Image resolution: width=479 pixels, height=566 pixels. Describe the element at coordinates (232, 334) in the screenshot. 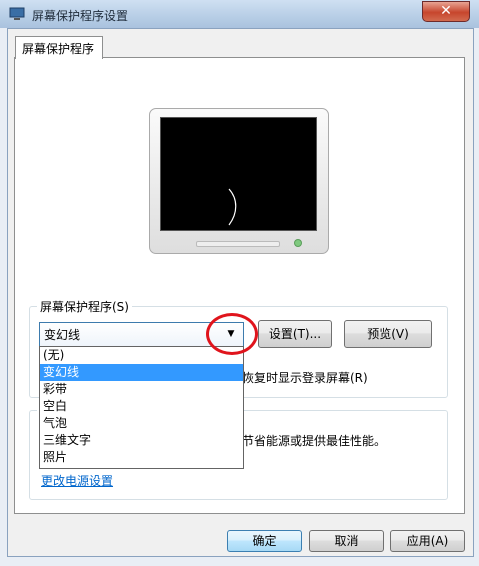

I see `annotation-circle` at that location.